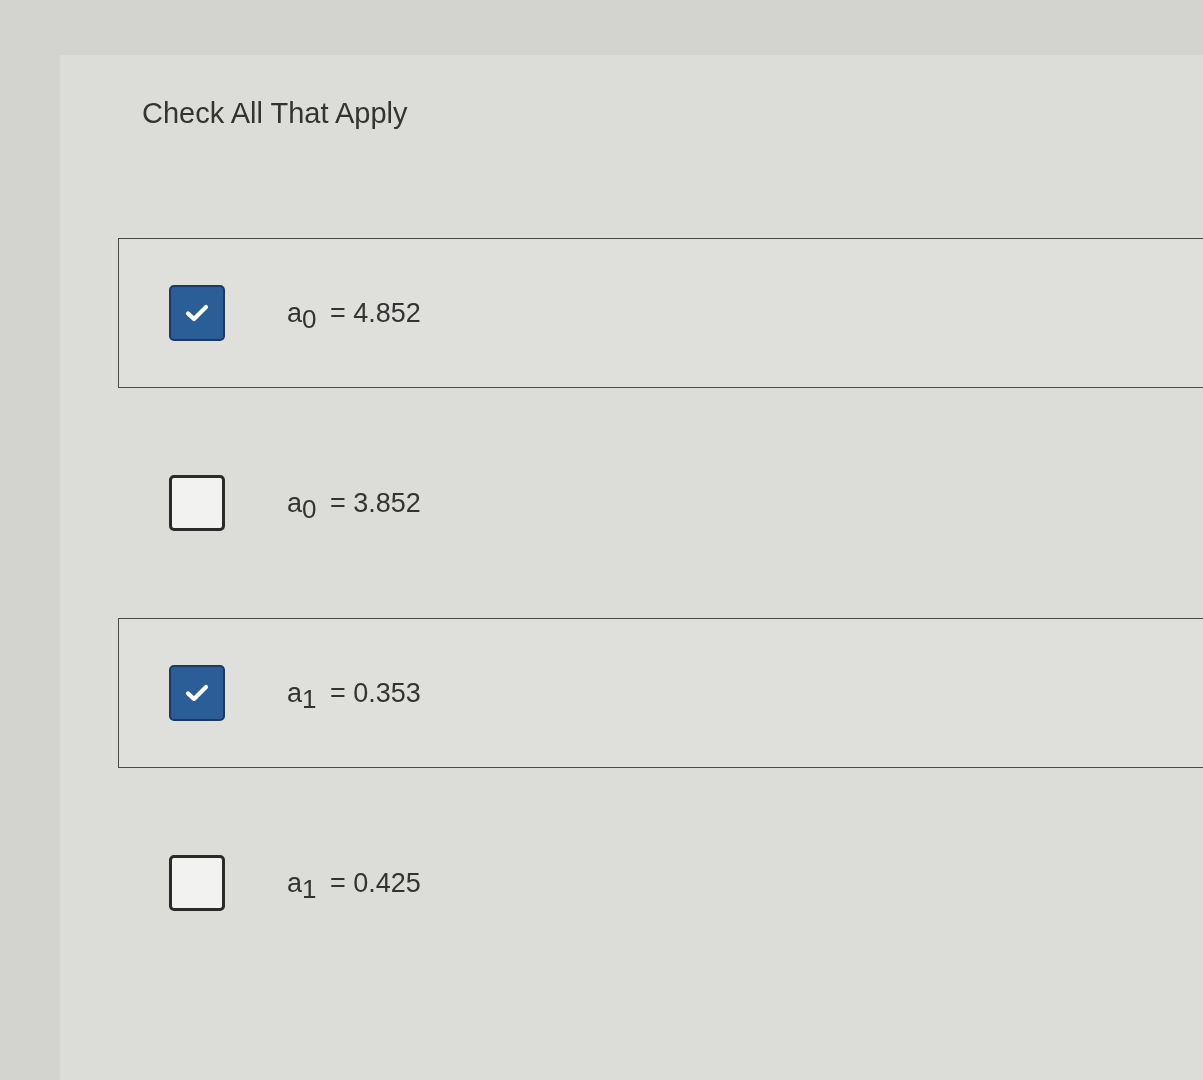 The image size is (1203, 1080). What do you see at coordinates (275, 113) in the screenshot?
I see `question-instruction: Check All That Apply` at bounding box center [275, 113].